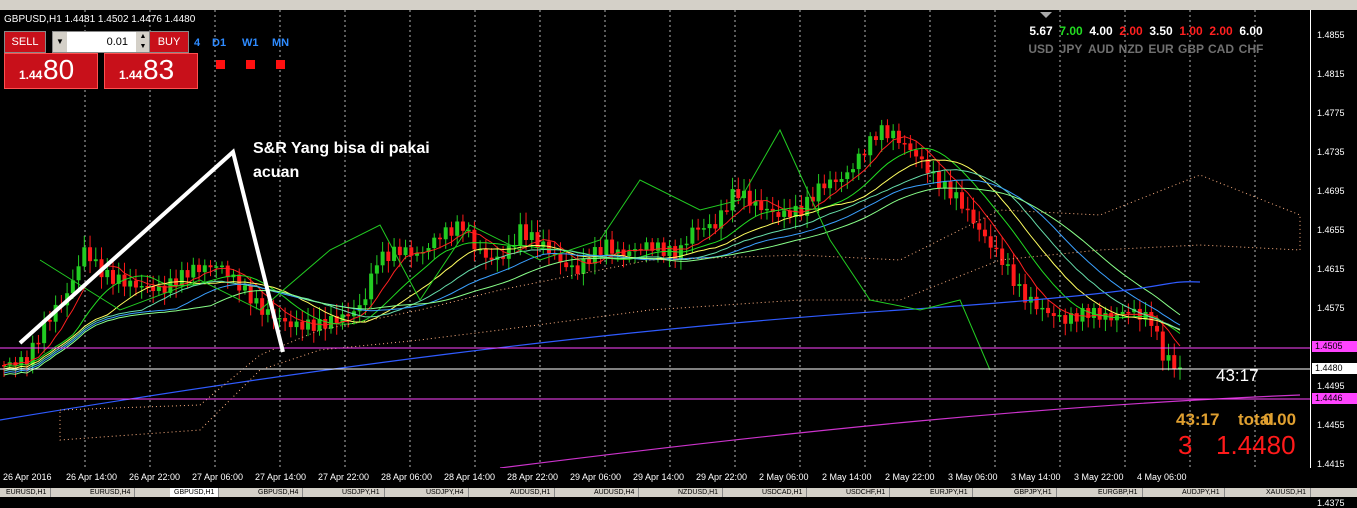  Describe the element at coordinates (1118, 492) in the screenshot. I see `chart-tab: EURGBP,H1` at that location.